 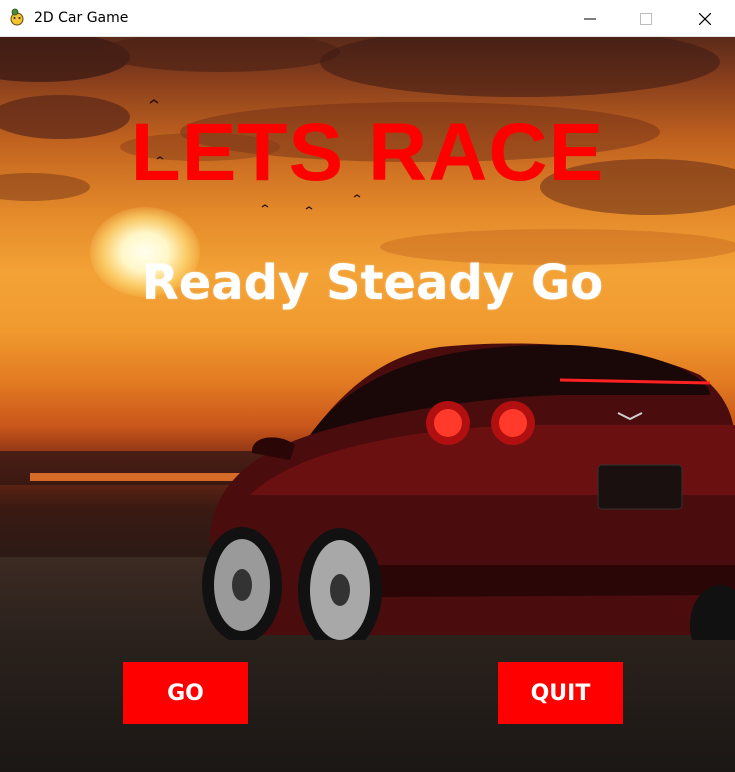 I want to click on close-button, so click(x=705, y=18).